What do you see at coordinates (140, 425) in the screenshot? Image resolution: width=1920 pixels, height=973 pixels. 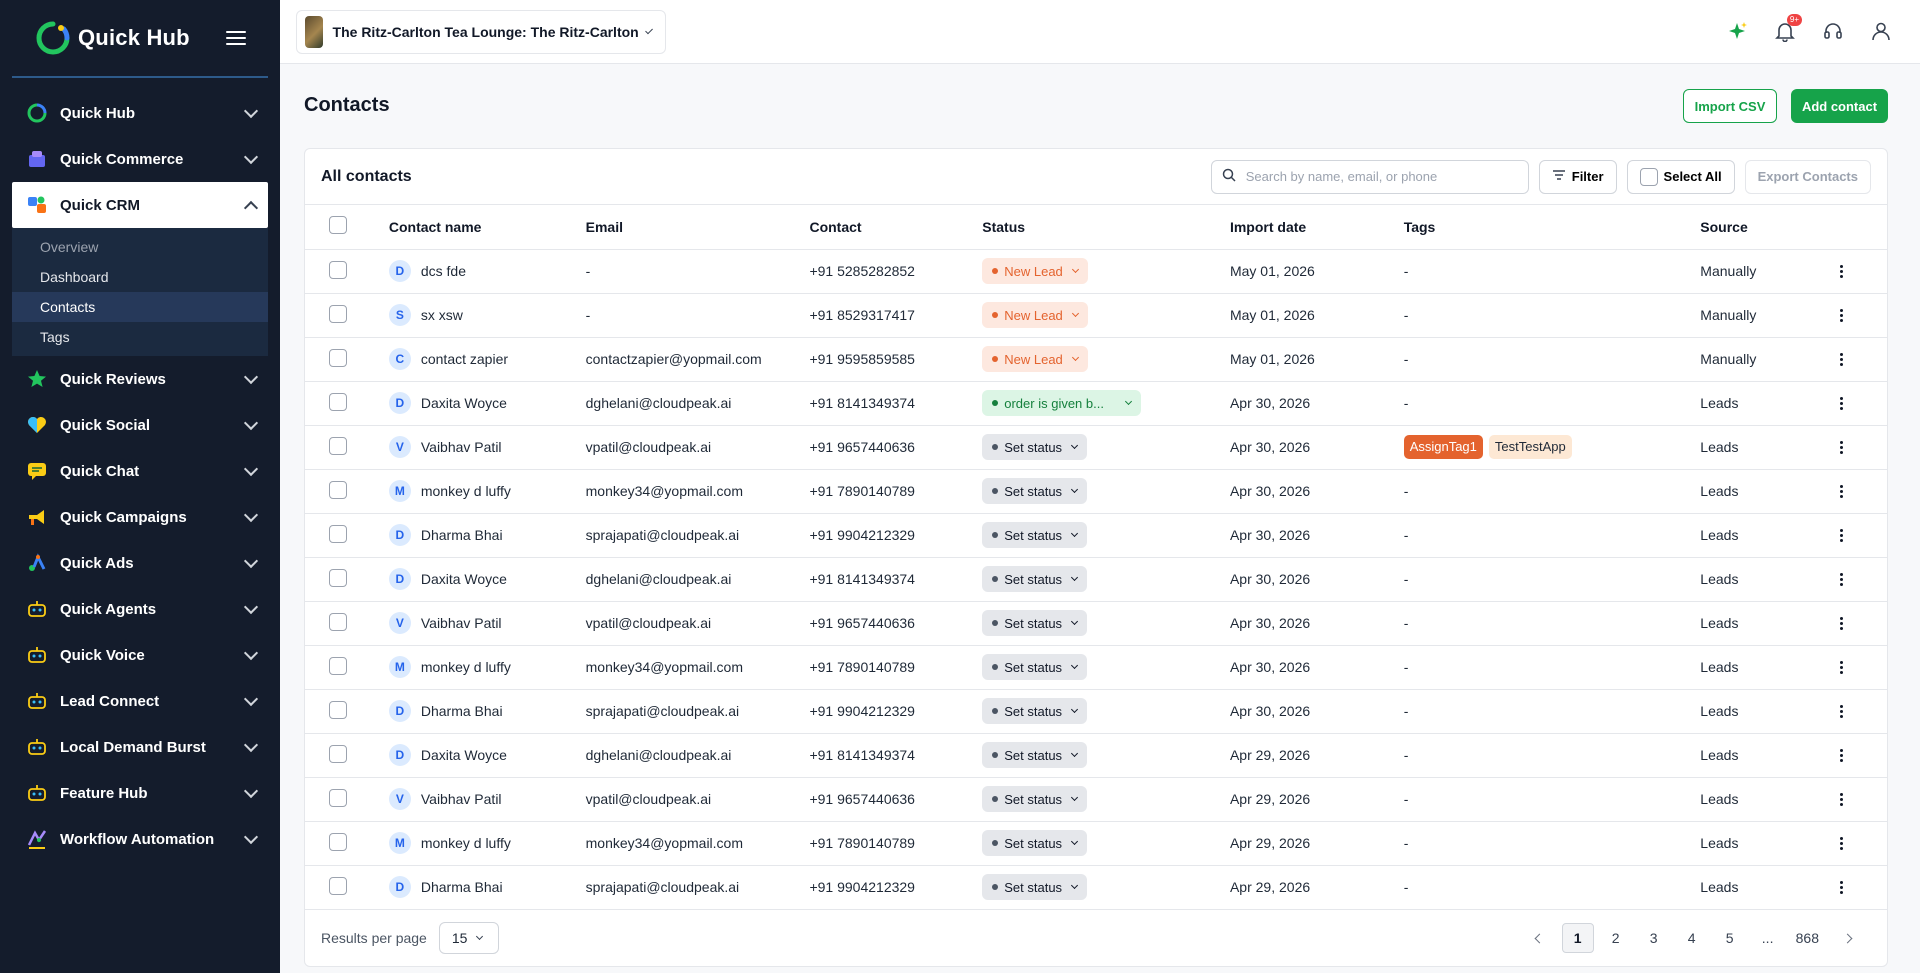 I see `sidebar-item-quick-social: Quick Social` at bounding box center [140, 425].